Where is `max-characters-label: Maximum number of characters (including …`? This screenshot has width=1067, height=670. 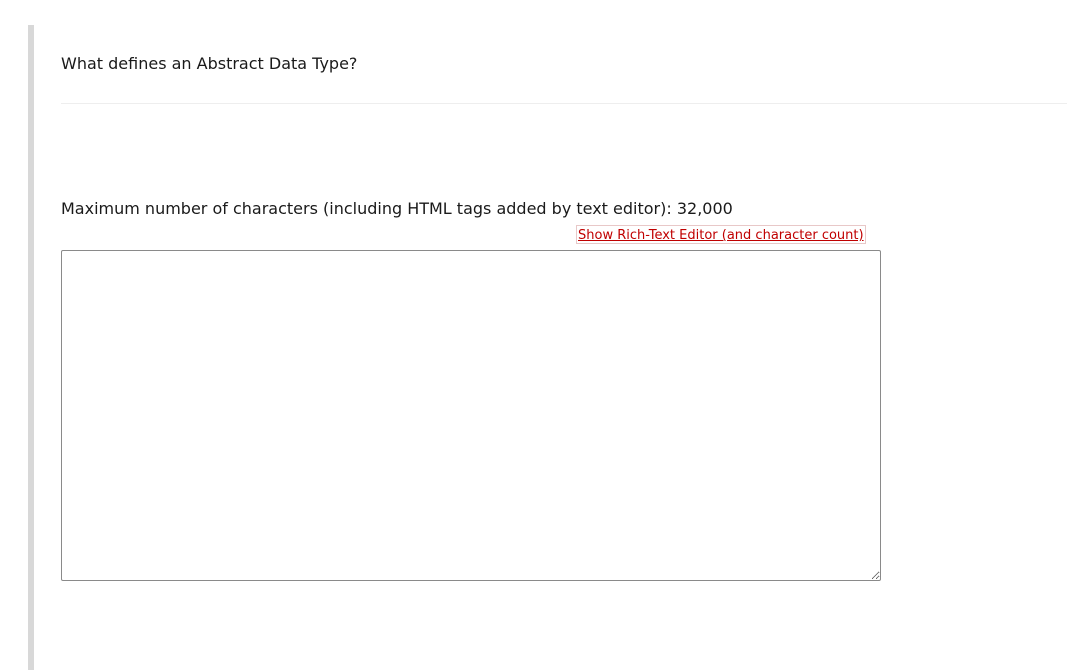 max-characters-label: Maximum number of characters (including … is located at coordinates (397, 208).